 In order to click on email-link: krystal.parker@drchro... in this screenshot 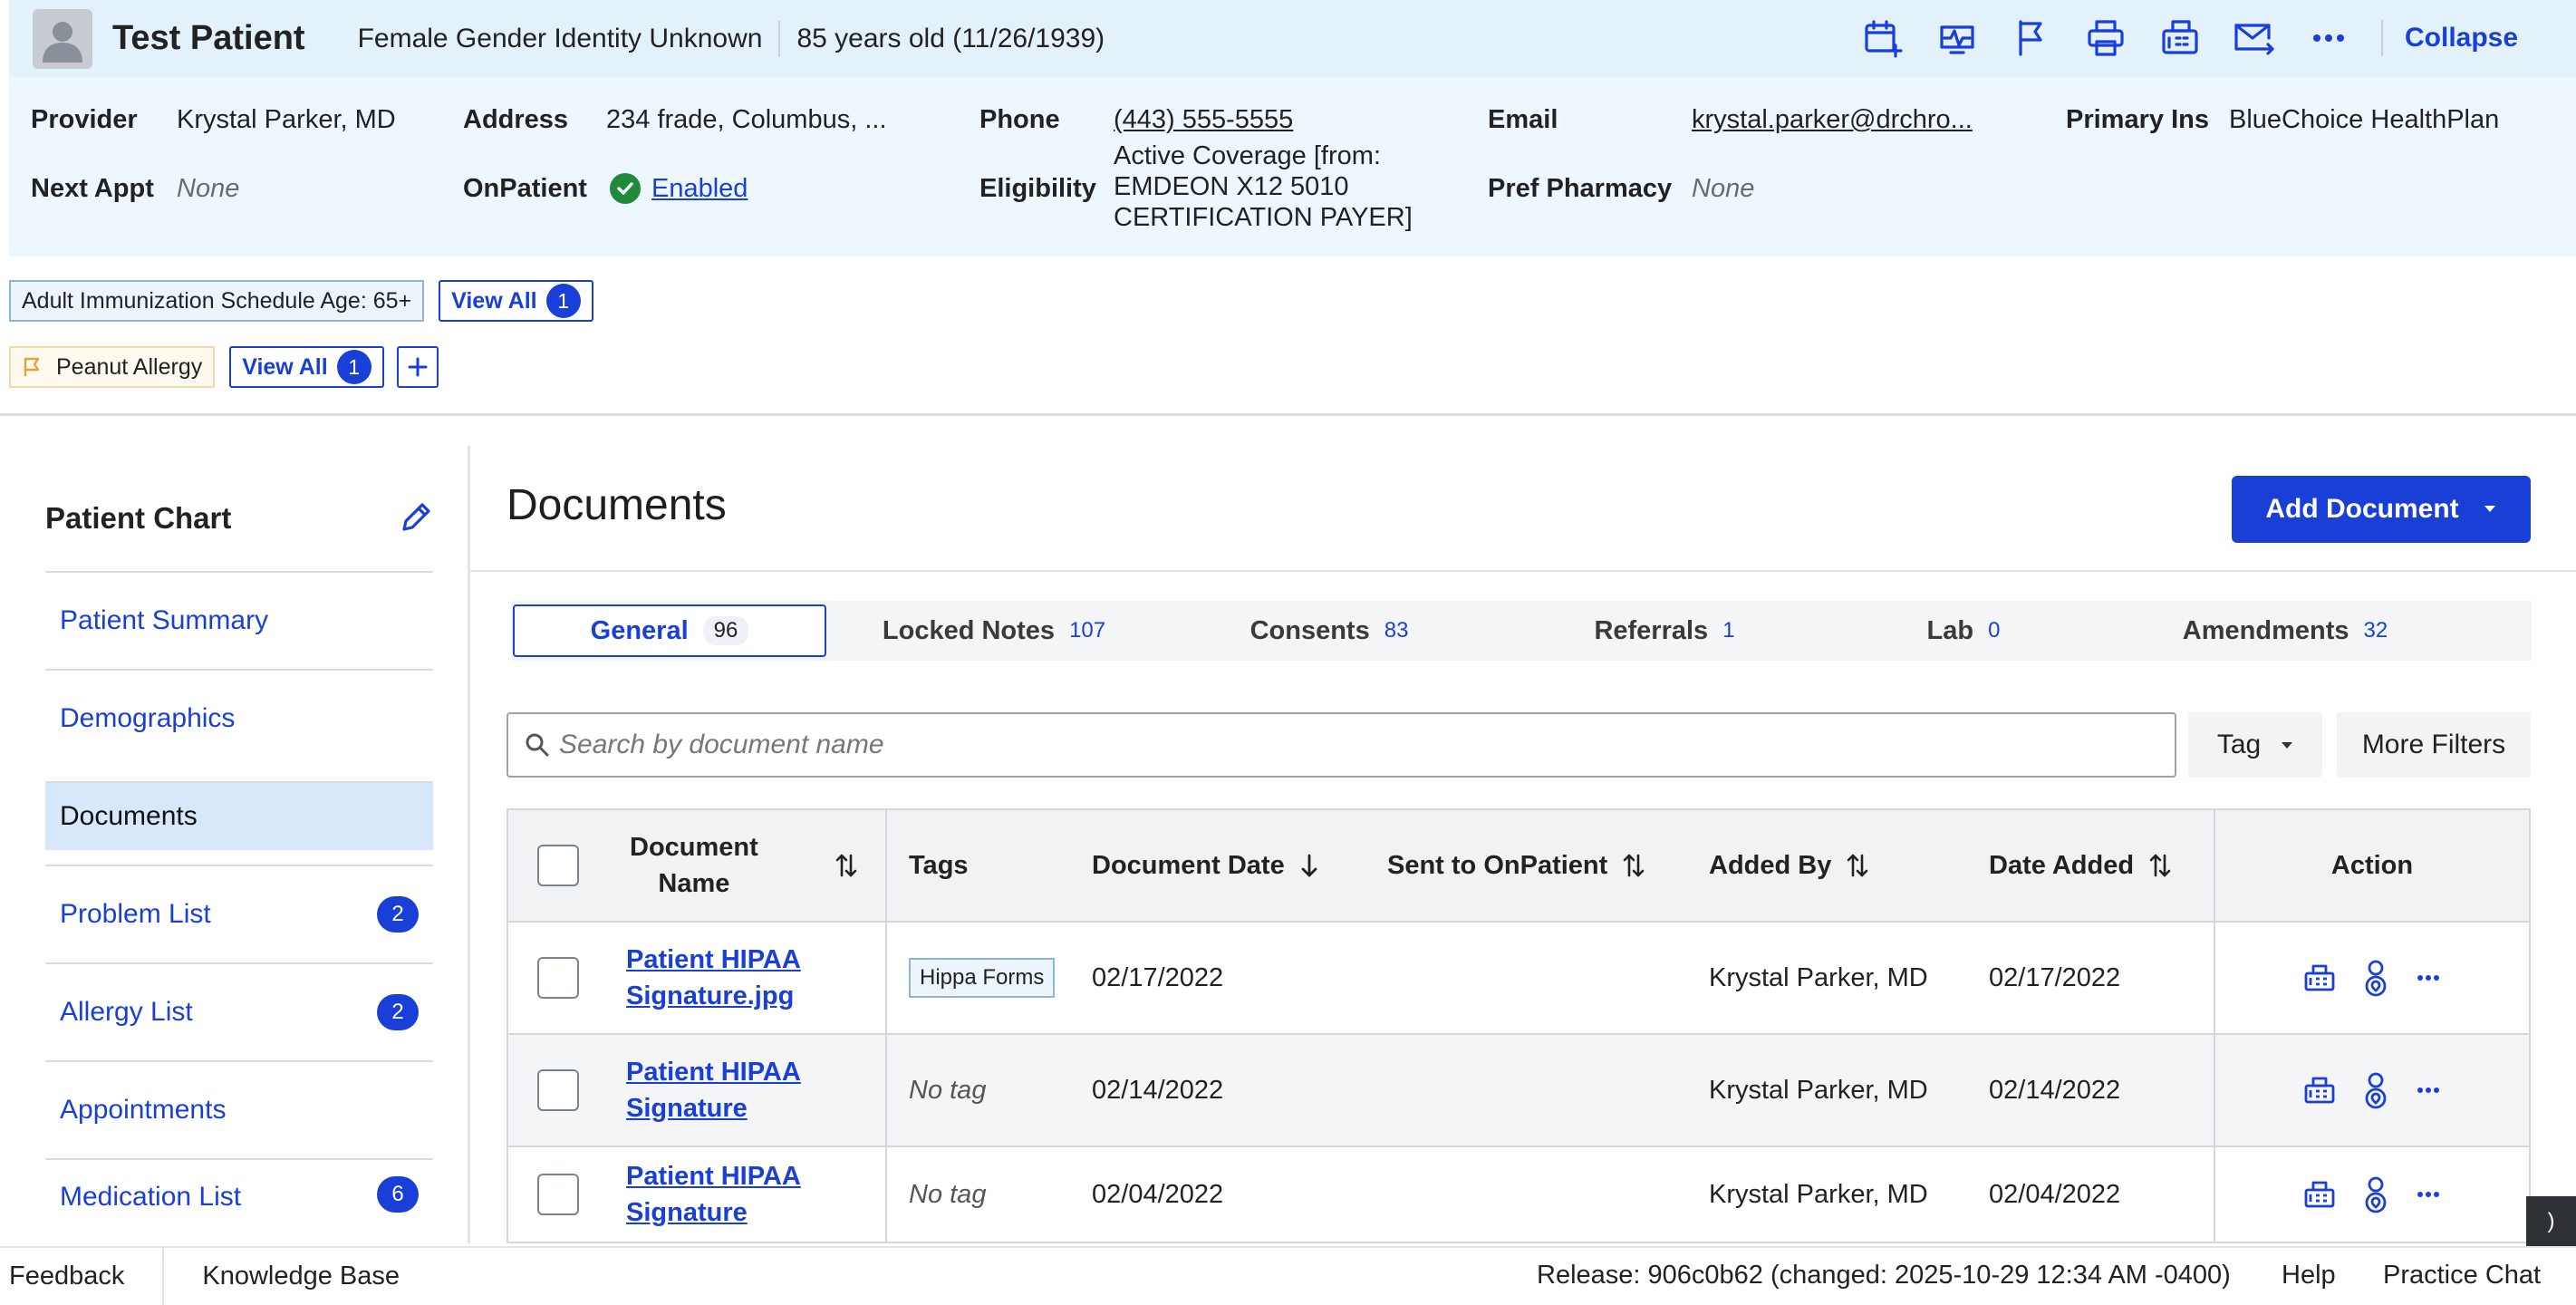, I will do `click(1832, 119)`.